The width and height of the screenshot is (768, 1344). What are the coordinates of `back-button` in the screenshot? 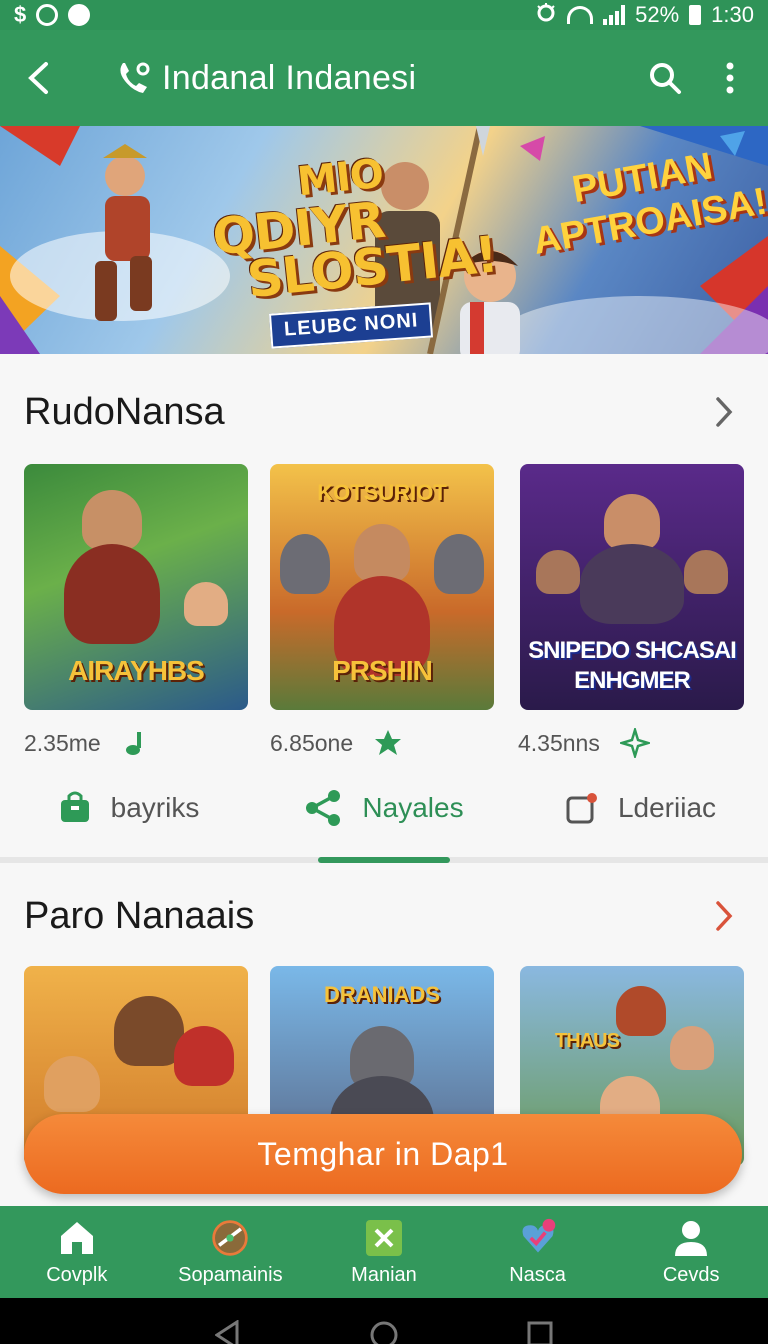 It's located at (38, 78).